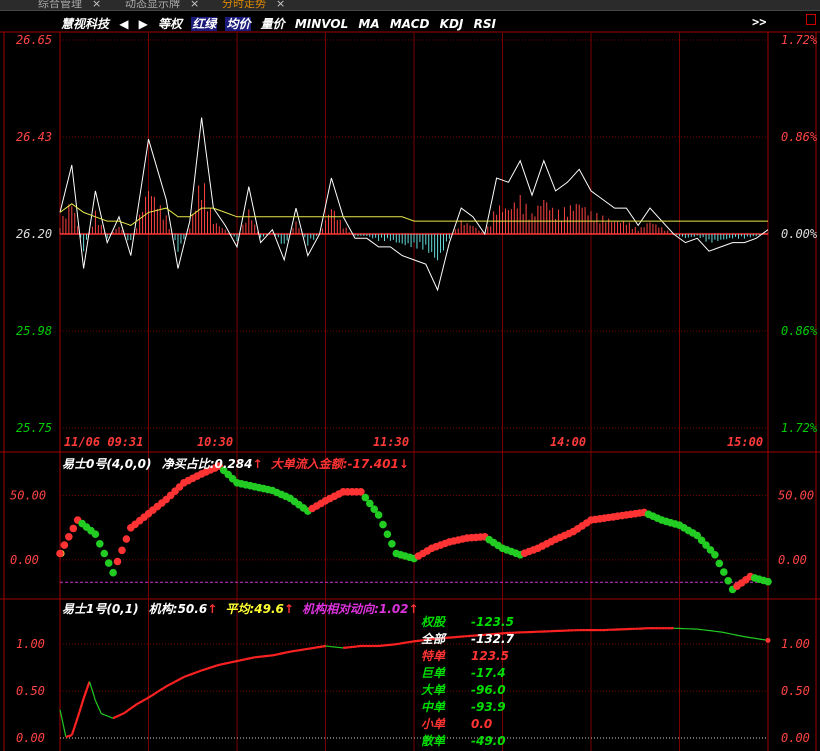 This screenshot has height=751, width=820. I want to click on y-tick-left: 0.50, so click(30, 691).